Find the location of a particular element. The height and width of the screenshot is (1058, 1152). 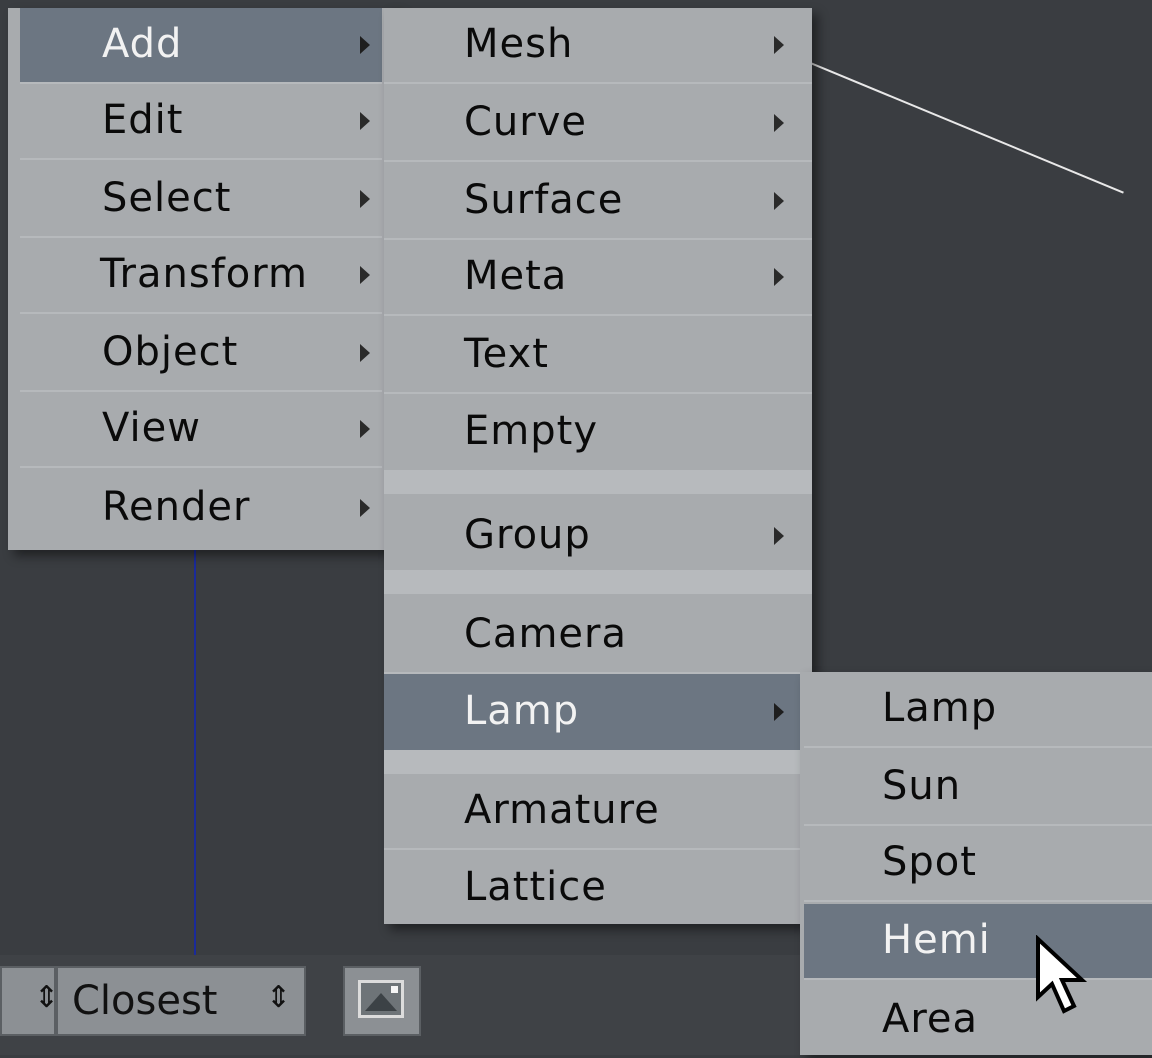

menu-item-lamp-type-lamp: Lamp is located at coordinates (978, 710).